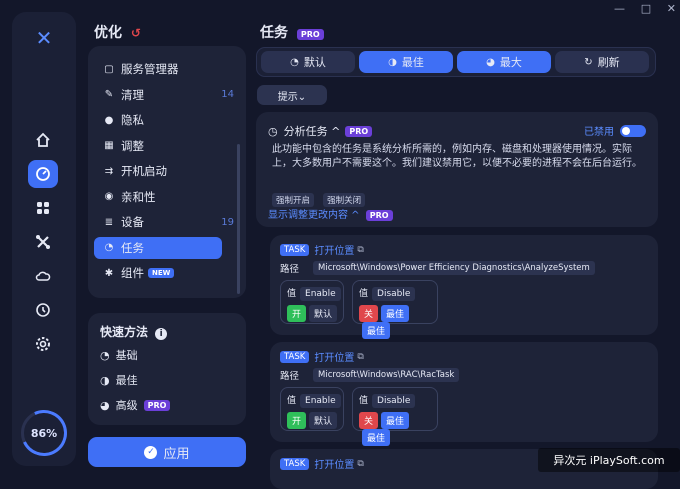 The height and width of the screenshot is (489, 680). Describe the element at coordinates (158, 273) in the screenshot. I see `menu-item-8: ✱ 组件 NEW` at that location.